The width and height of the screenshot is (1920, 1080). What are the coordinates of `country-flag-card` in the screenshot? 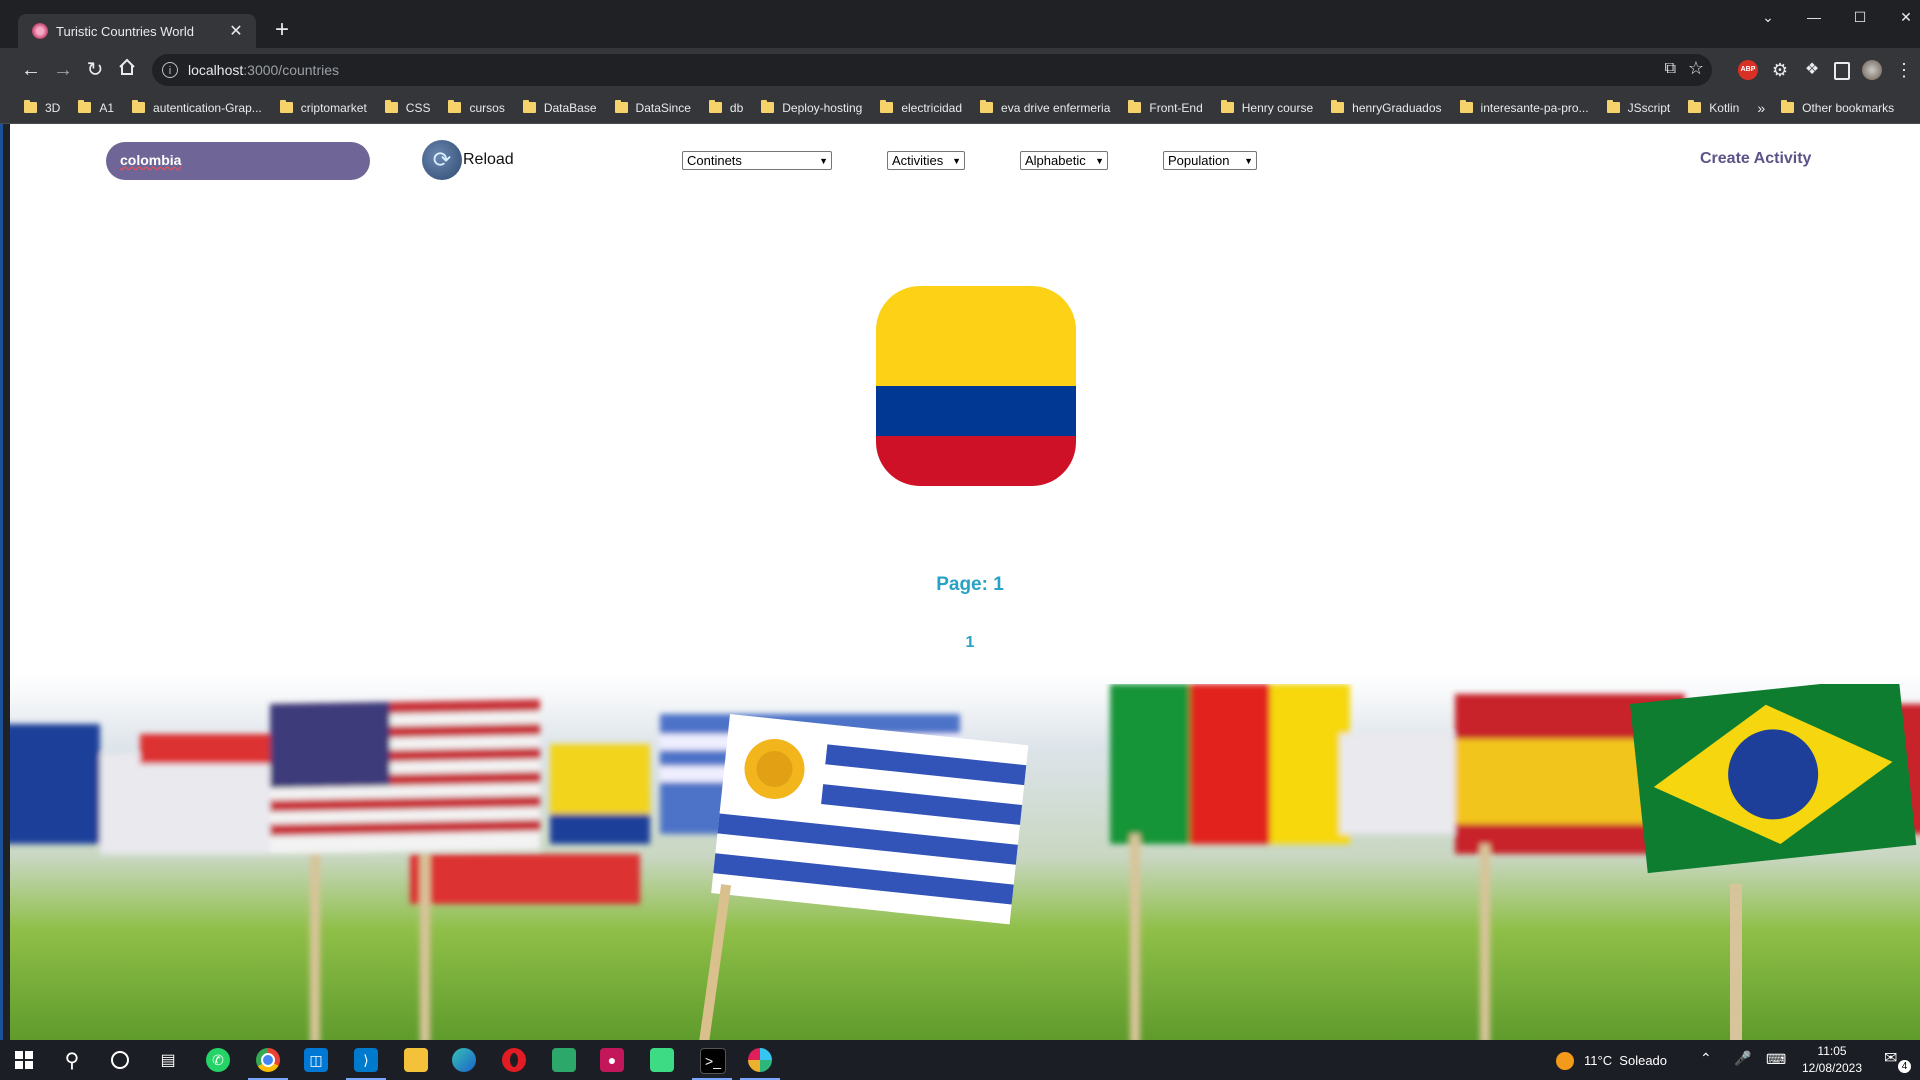 It's located at (976, 386).